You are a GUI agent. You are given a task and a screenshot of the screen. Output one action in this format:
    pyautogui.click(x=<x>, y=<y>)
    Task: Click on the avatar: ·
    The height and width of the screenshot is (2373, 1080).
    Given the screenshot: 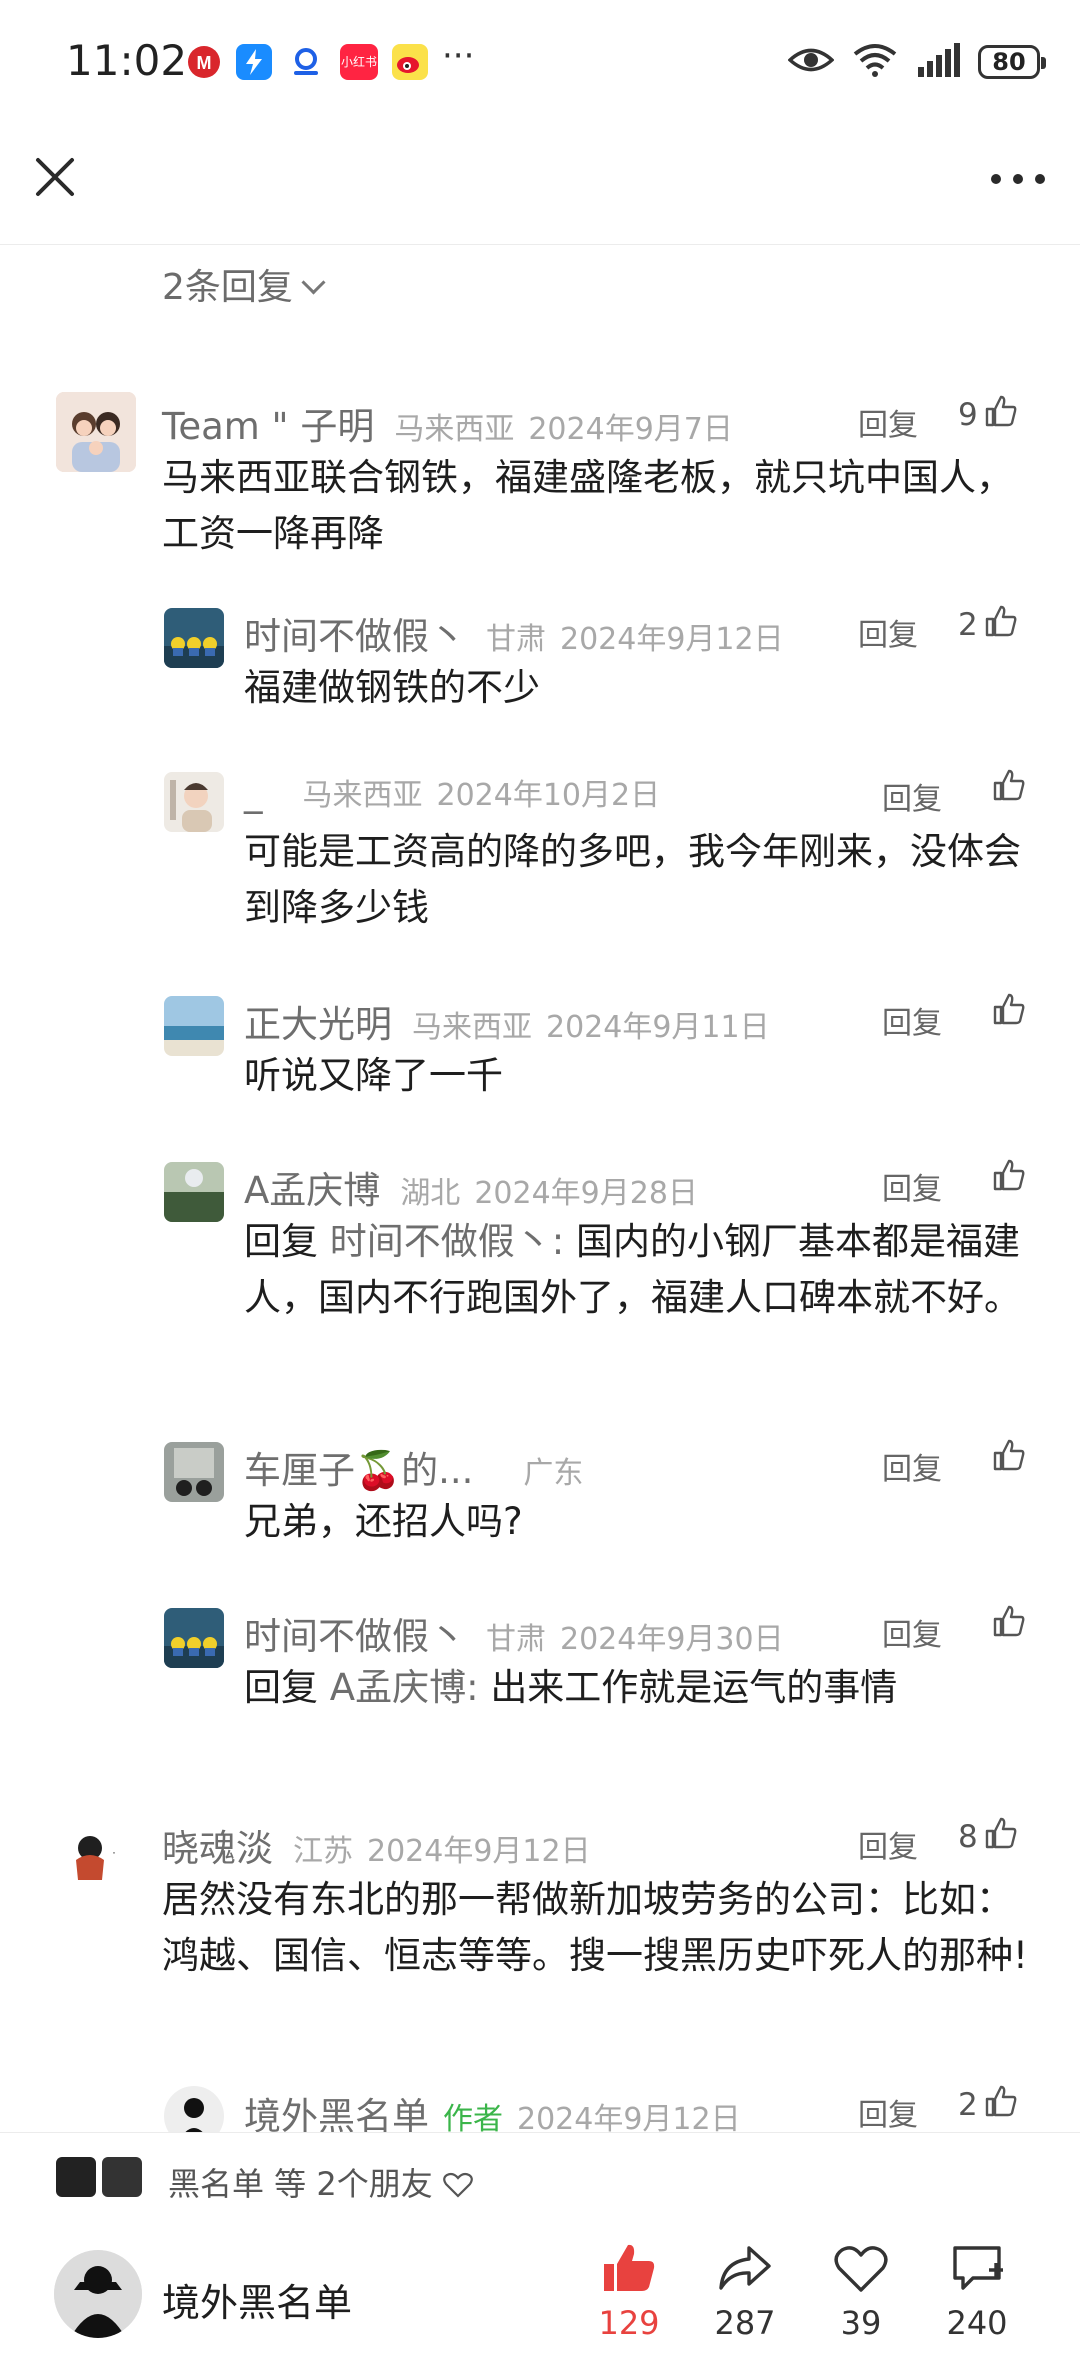 What is the action you would take?
    pyautogui.click(x=97, y=1855)
    